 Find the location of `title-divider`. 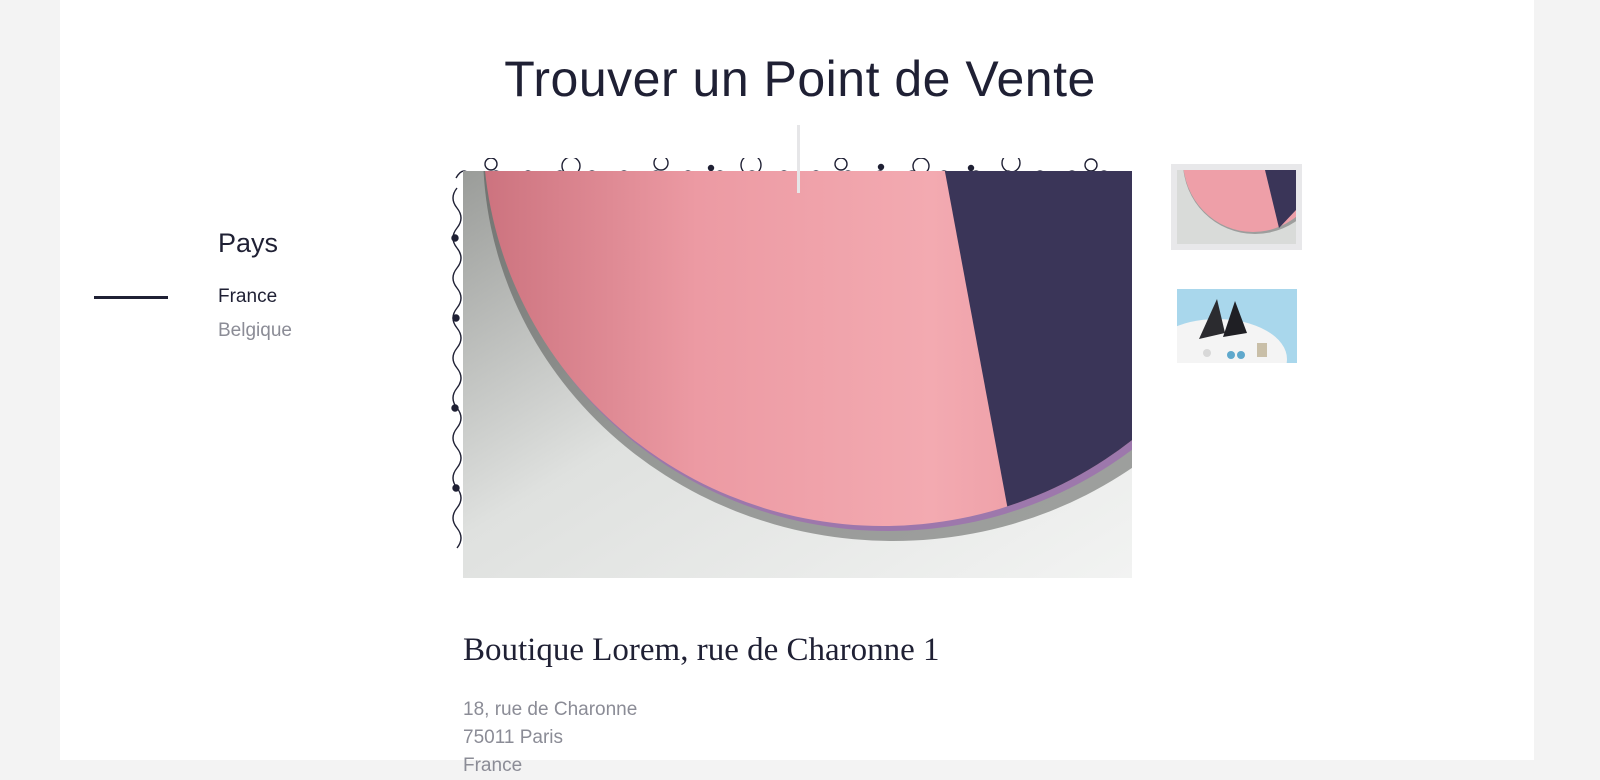

title-divider is located at coordinates (798, 159).